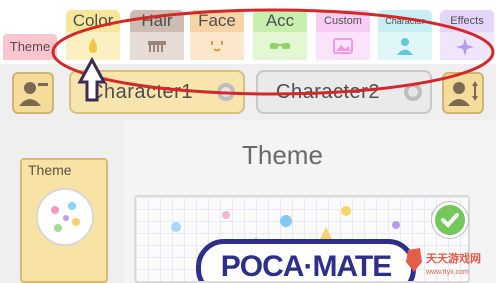 This screenshot has width=496, height=283. Describe the element at coordinates (217, 21) in the screenshot. I see `tab-face-label: Face` at that location.